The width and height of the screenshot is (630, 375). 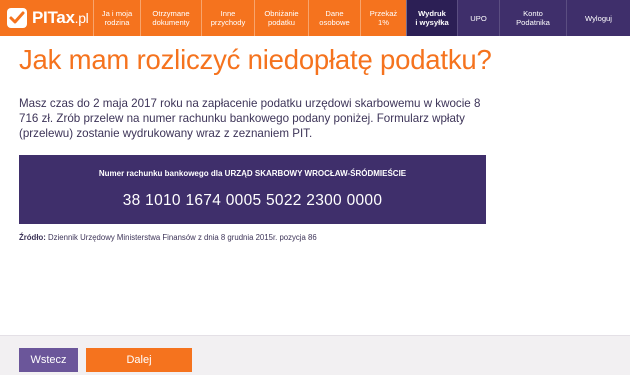 I want to click on nav-label: Przekaż 1%, so click(x=383, y=18).